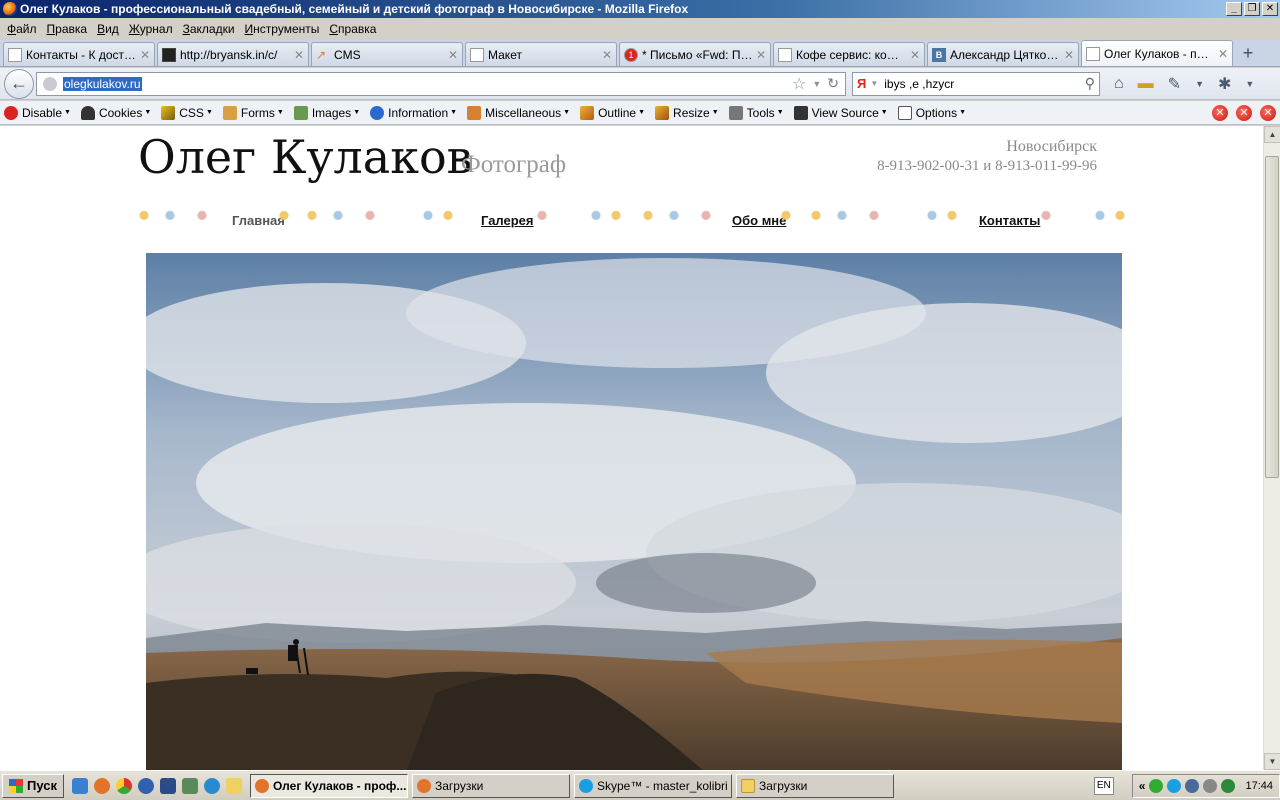 The height and width of the screenshot is (800, 1280). What do you see at coordinates (258, 220) in the screenshot?
I see `nav-home: Главная` at bounding box center [258, 220].